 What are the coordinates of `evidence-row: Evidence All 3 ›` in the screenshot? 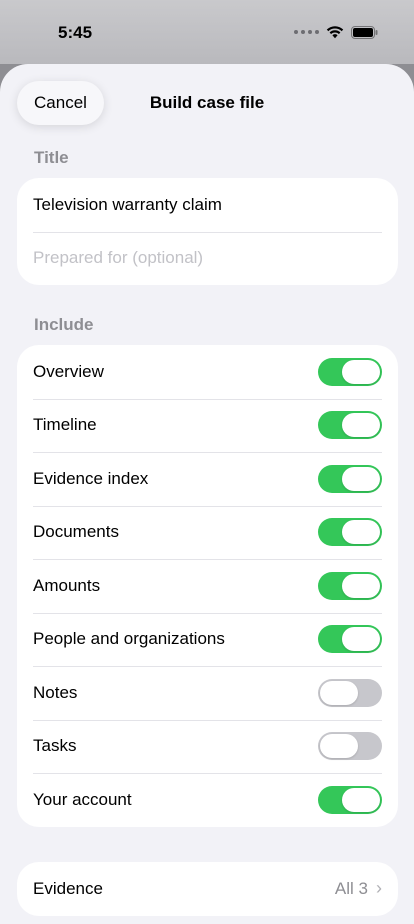 It's located at (207, 889).